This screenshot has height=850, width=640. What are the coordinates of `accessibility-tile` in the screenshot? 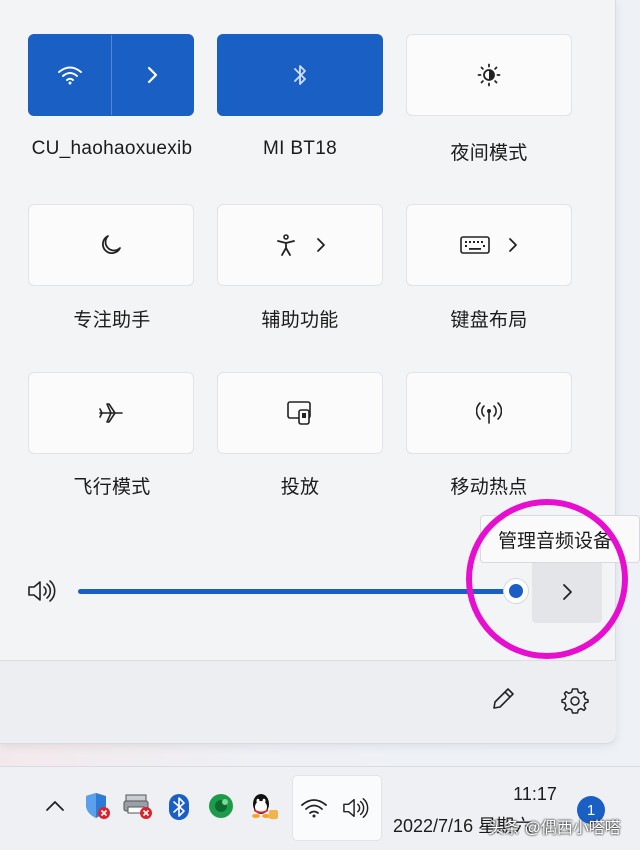 It's located at (300, 245).